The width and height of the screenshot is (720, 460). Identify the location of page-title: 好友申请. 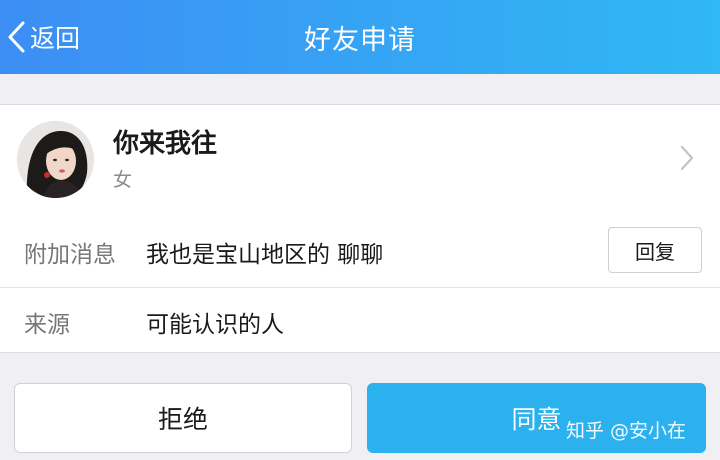
(360, 40).